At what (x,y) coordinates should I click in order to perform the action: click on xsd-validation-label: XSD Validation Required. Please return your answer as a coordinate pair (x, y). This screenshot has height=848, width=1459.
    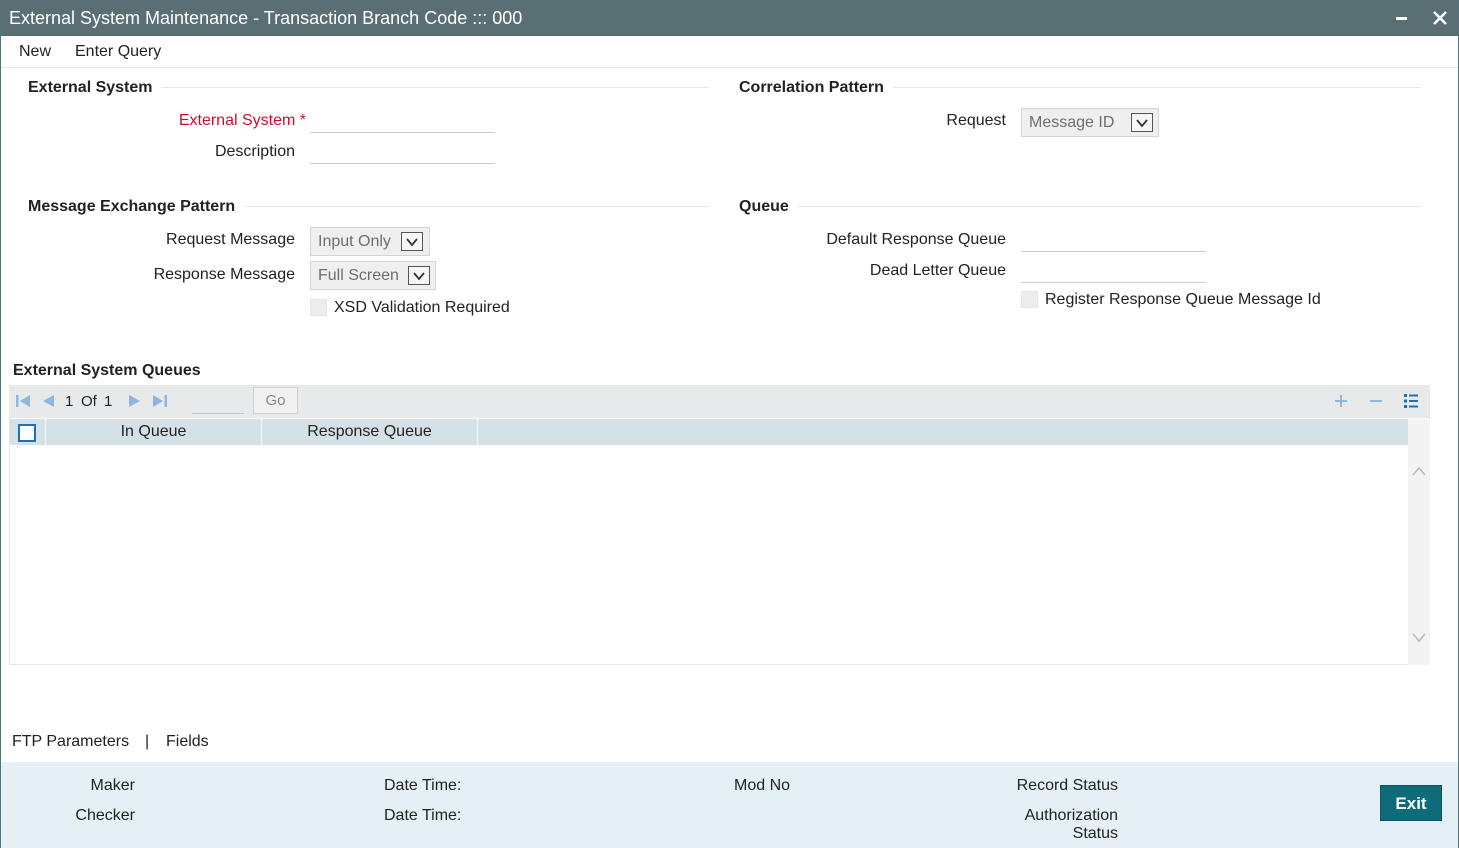
    Looking at the image, I should click on (422, 307).